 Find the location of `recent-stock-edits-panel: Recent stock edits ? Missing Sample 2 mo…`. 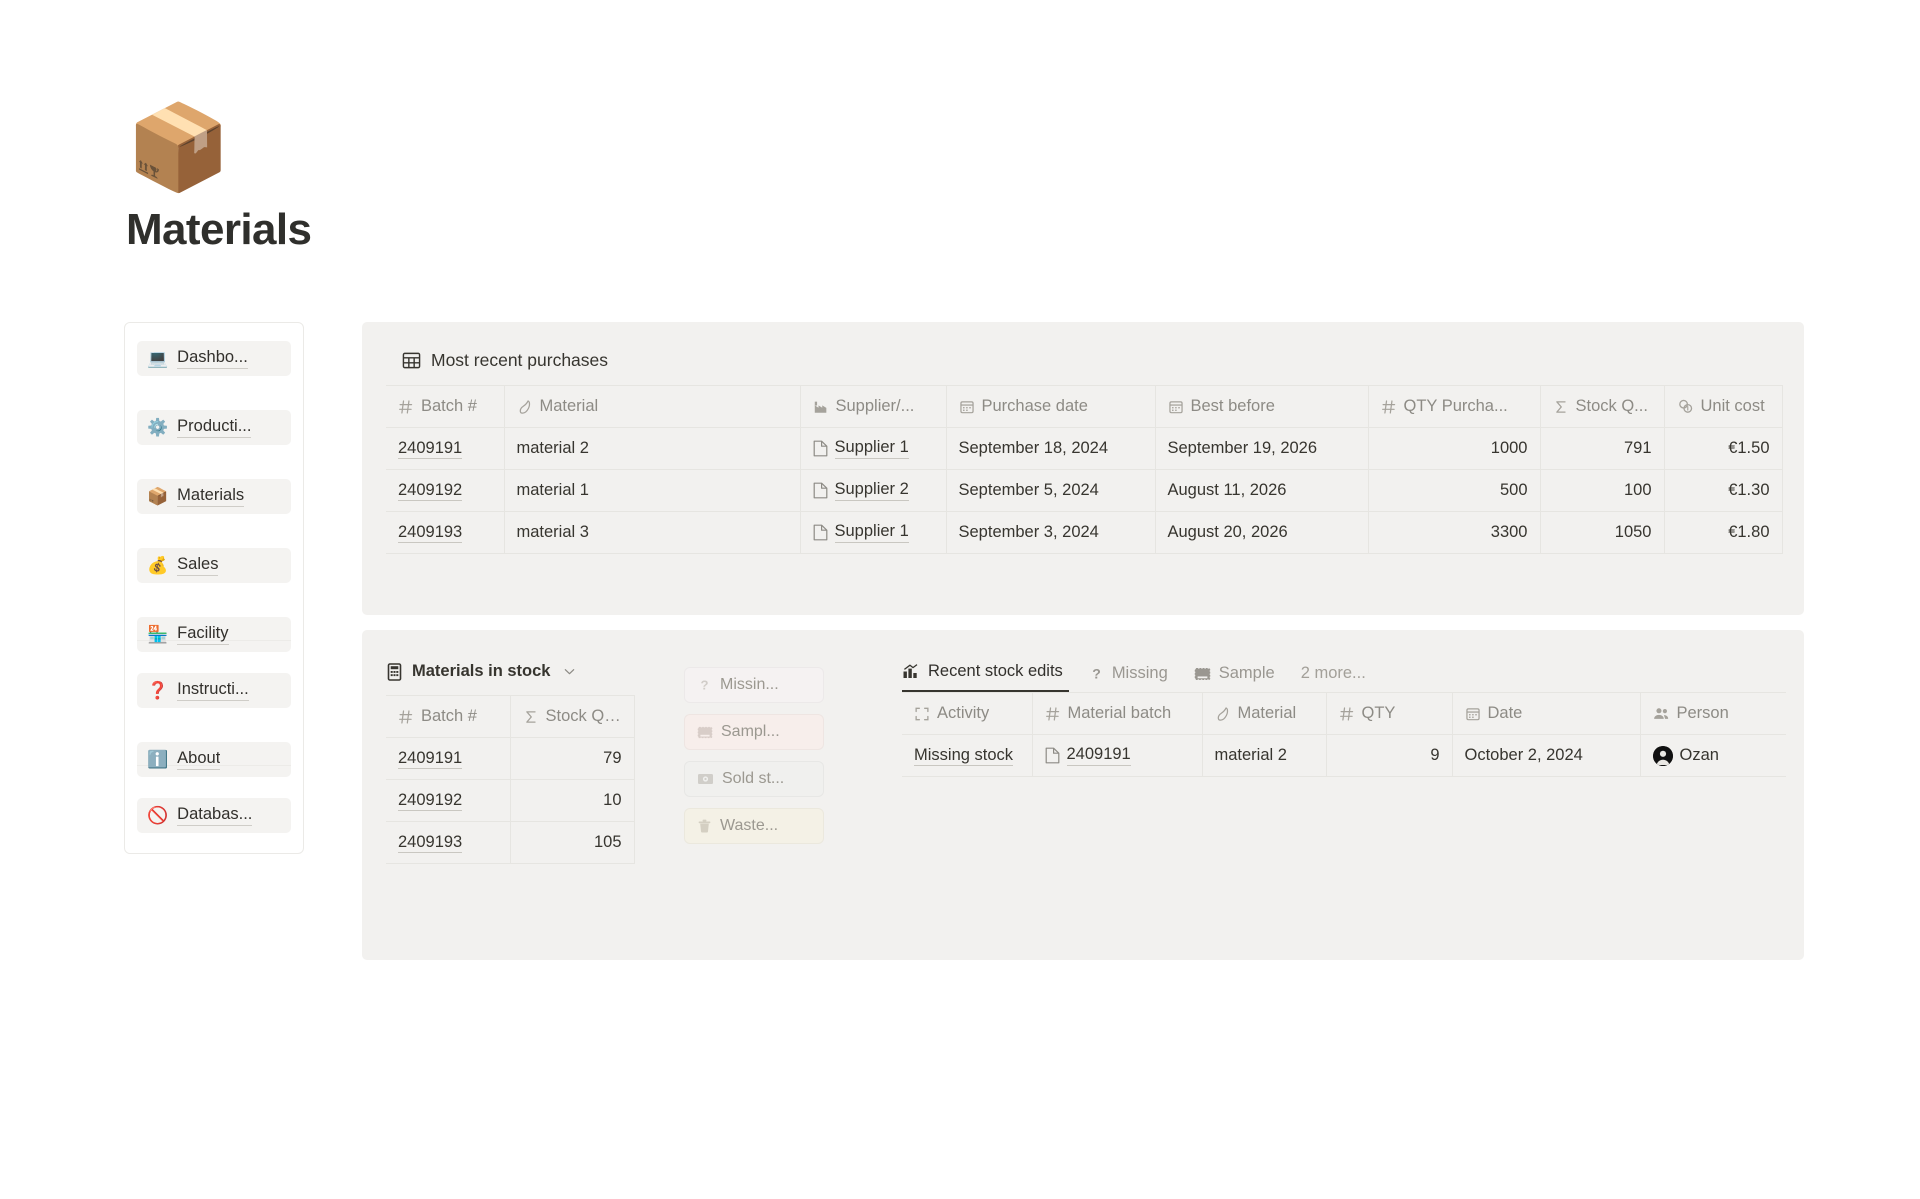

recent-stock-edits-panel: Recent stock edits ? Missing Sample 2 mo… is located at coordinates (1344, 719).